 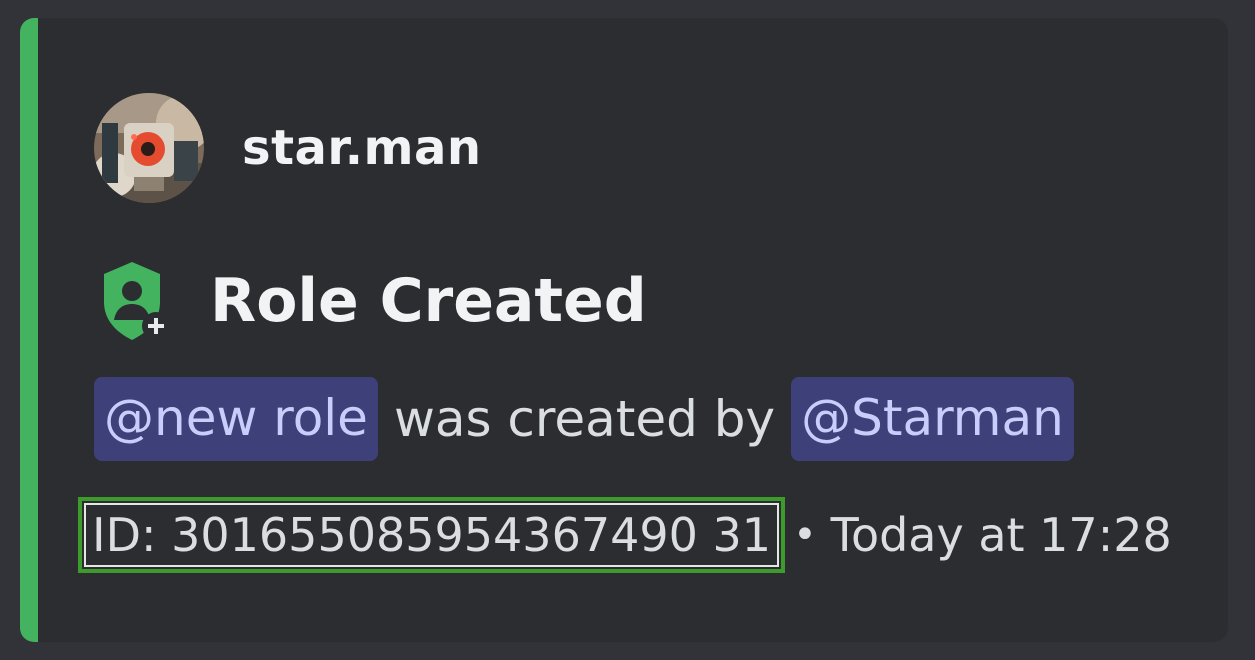 What do you see at coordinates (362, 148) in the screenshot?
I see `author-name: star.man` at bounding box center [362, 148].